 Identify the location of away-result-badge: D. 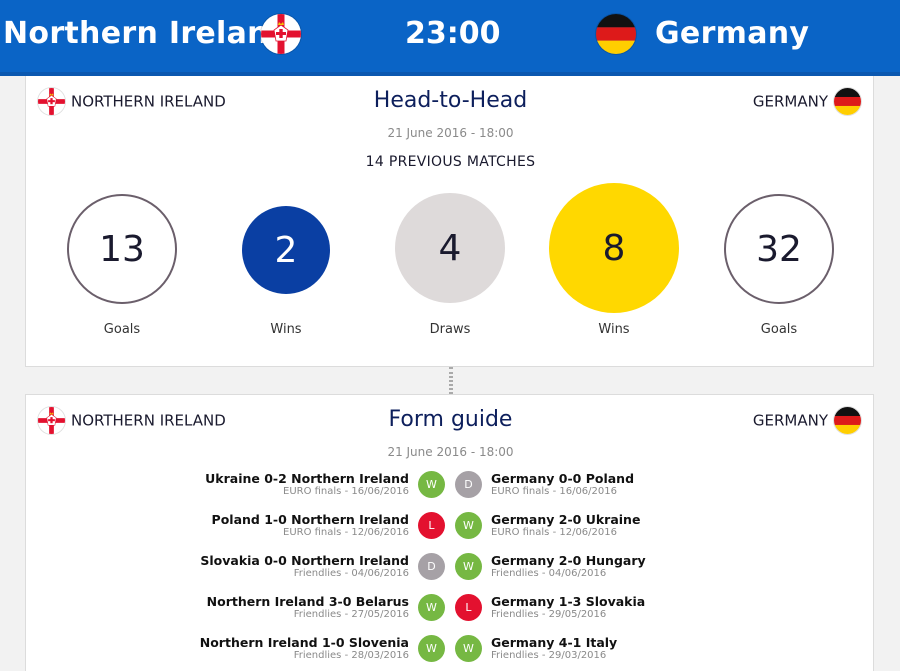
(468, 484).